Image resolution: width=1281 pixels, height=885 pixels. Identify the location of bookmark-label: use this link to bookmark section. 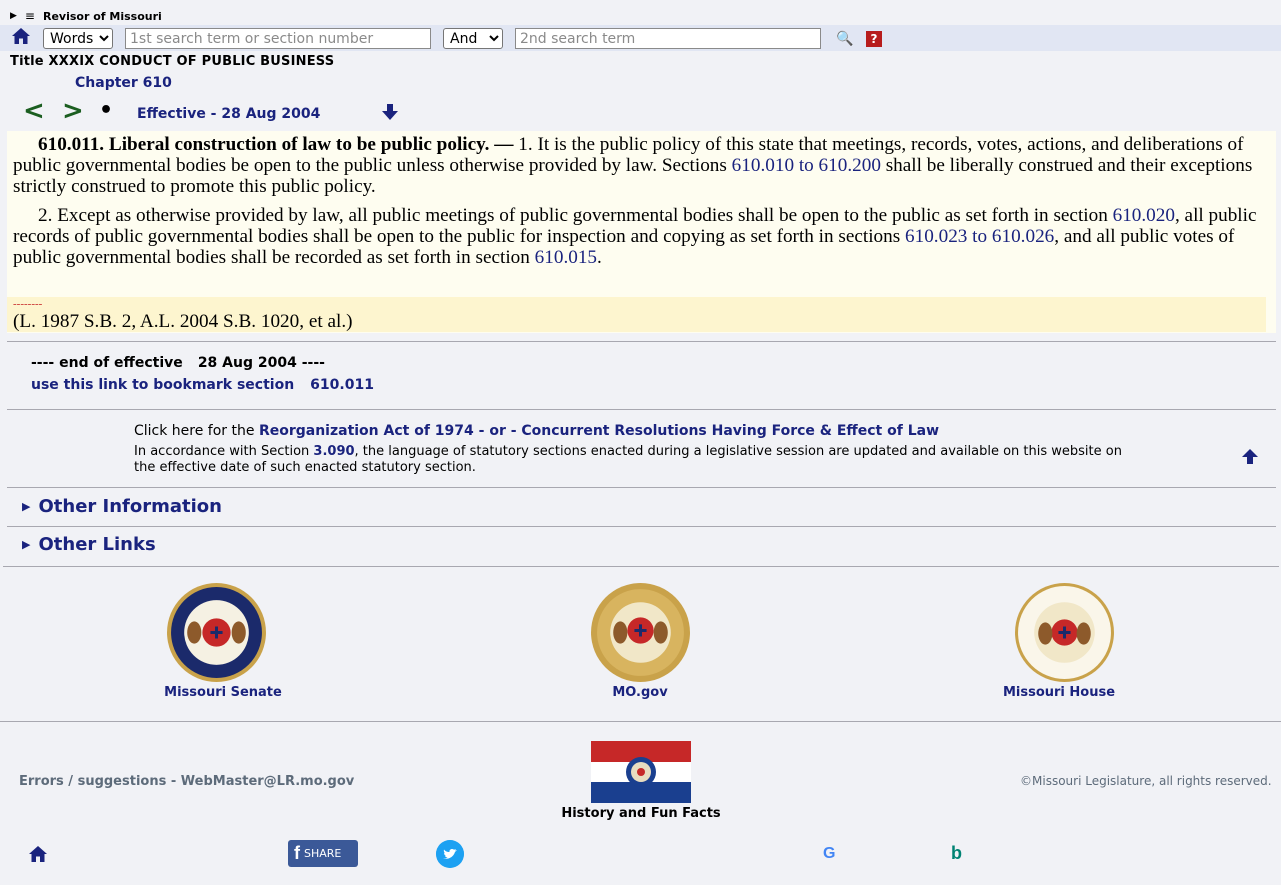
(162, 385).